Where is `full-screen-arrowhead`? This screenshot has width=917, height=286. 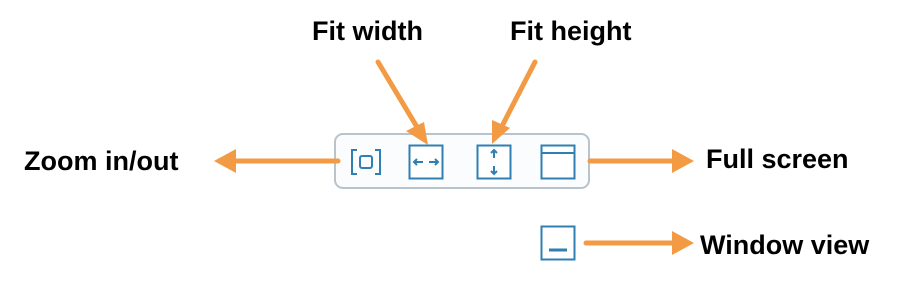 full-screen-arrowhead is located at coordinates (683, 161).